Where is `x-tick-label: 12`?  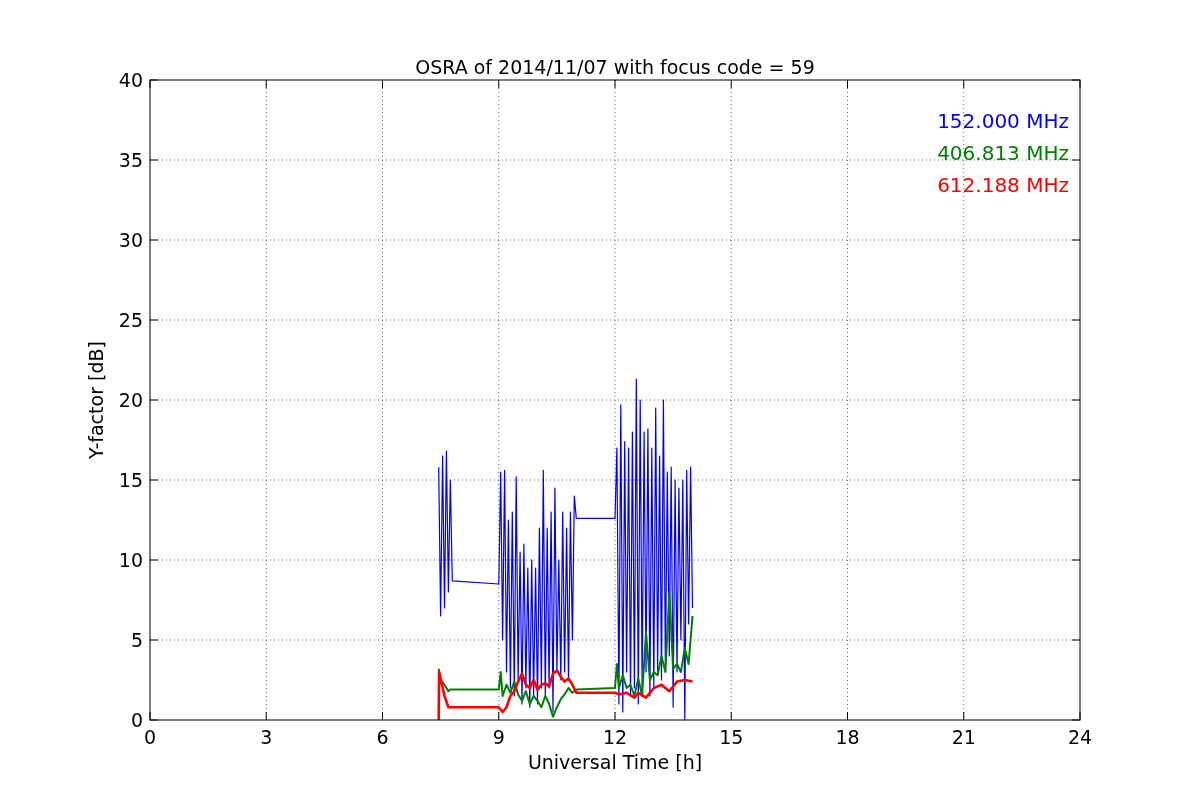
x-tick-label: 12 is located at coordinates (615, 737).